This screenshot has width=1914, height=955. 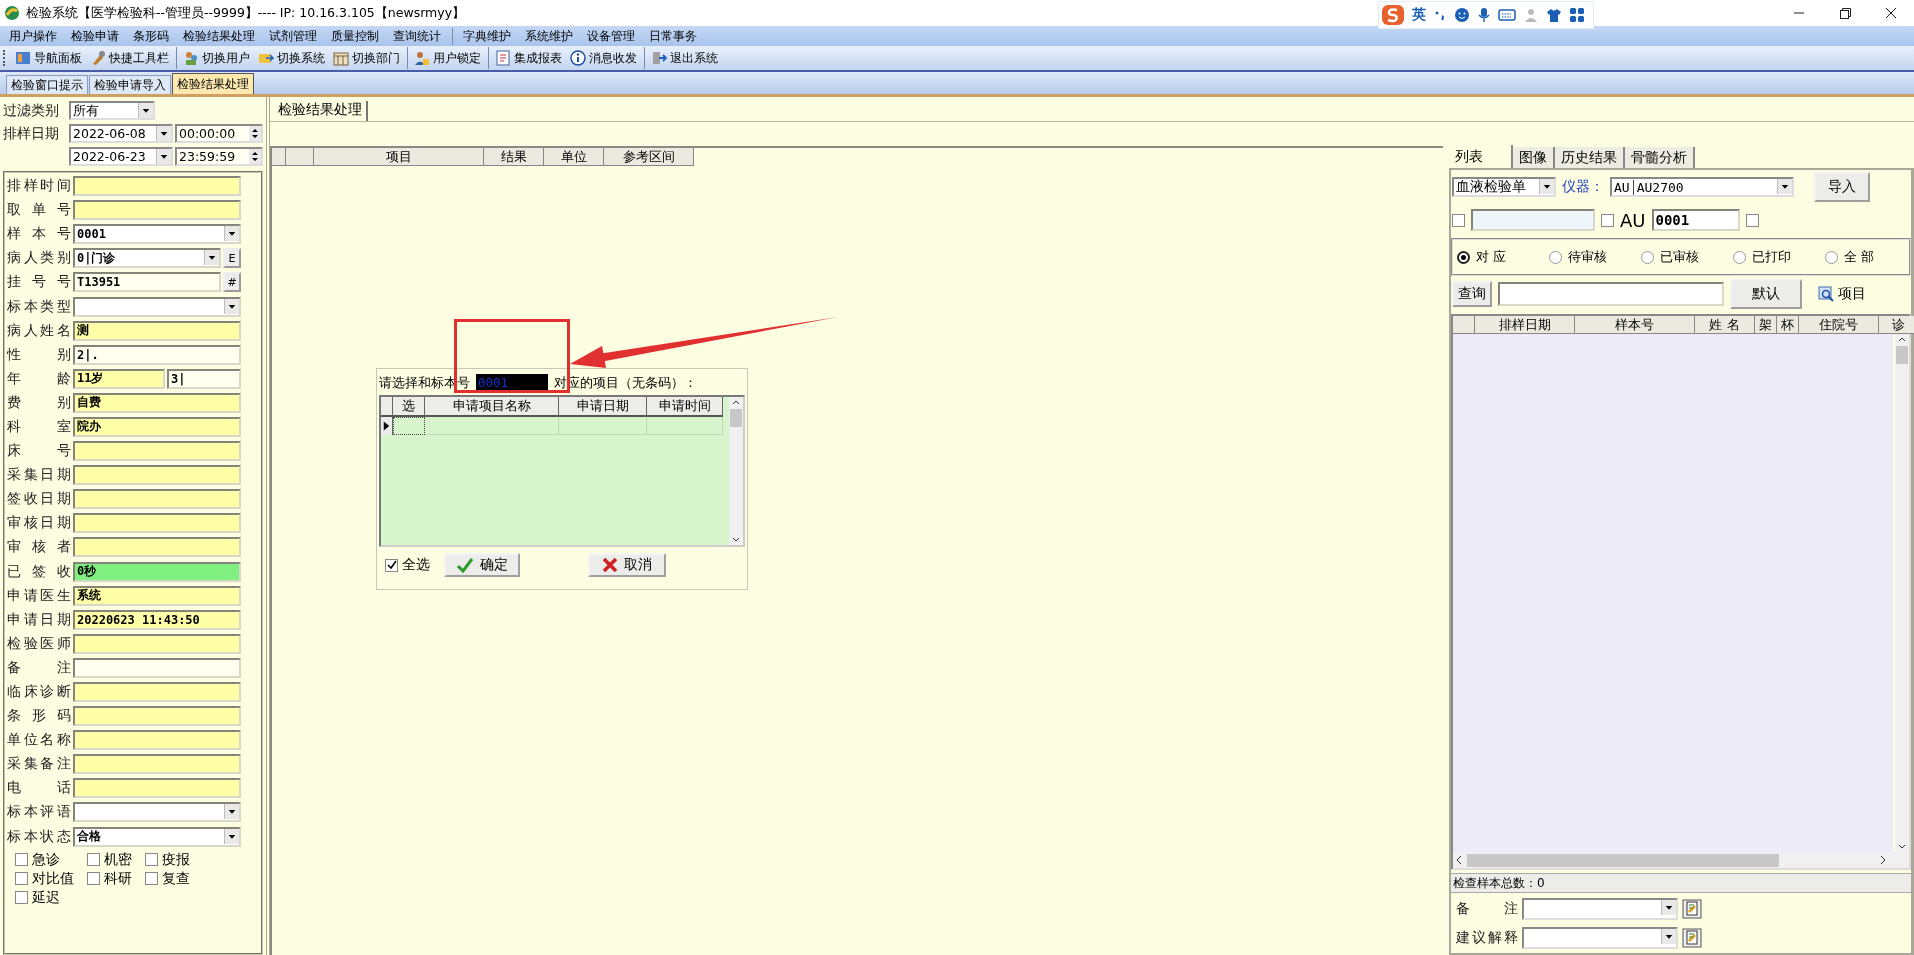 I want to click on radio-button: 已审核, so click(x=1687, y=257).